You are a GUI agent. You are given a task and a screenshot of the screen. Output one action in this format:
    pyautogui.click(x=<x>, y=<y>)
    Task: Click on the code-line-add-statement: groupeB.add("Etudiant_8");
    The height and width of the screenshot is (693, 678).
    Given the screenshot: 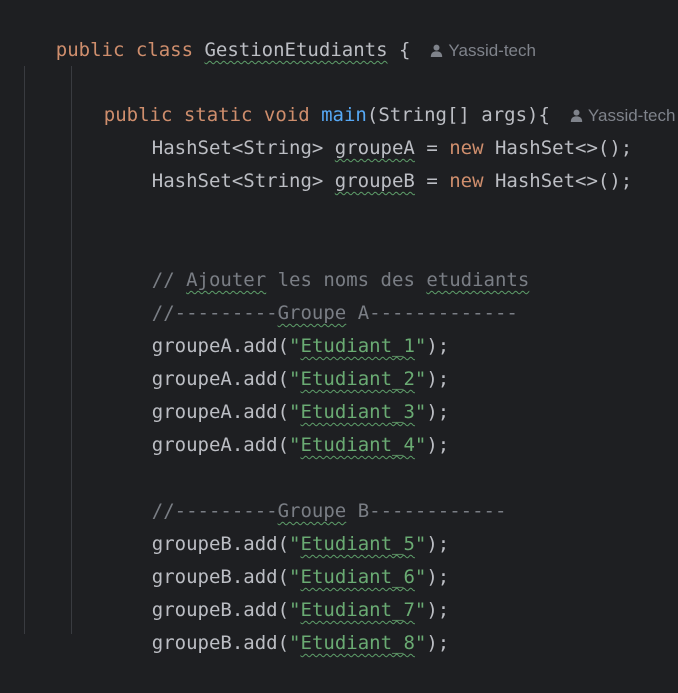 What is the action you would take?
    pyautogui.click(x=277, y=624)
    